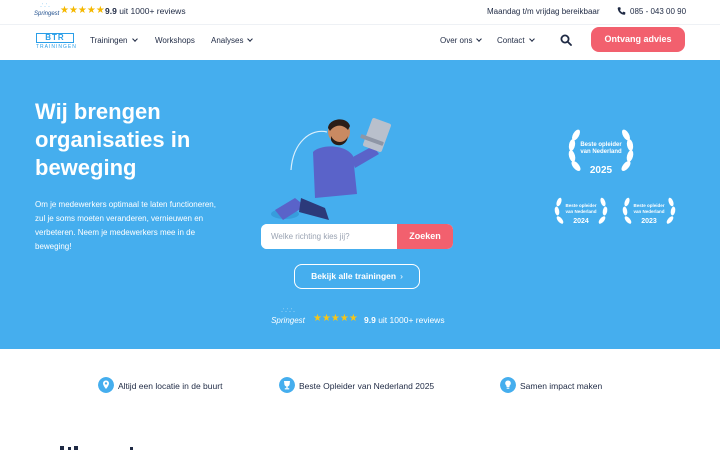 This screenshot has width=720, height=450. I want to click on btr-logo: BTR TRAININGEN, so click(56, 42).